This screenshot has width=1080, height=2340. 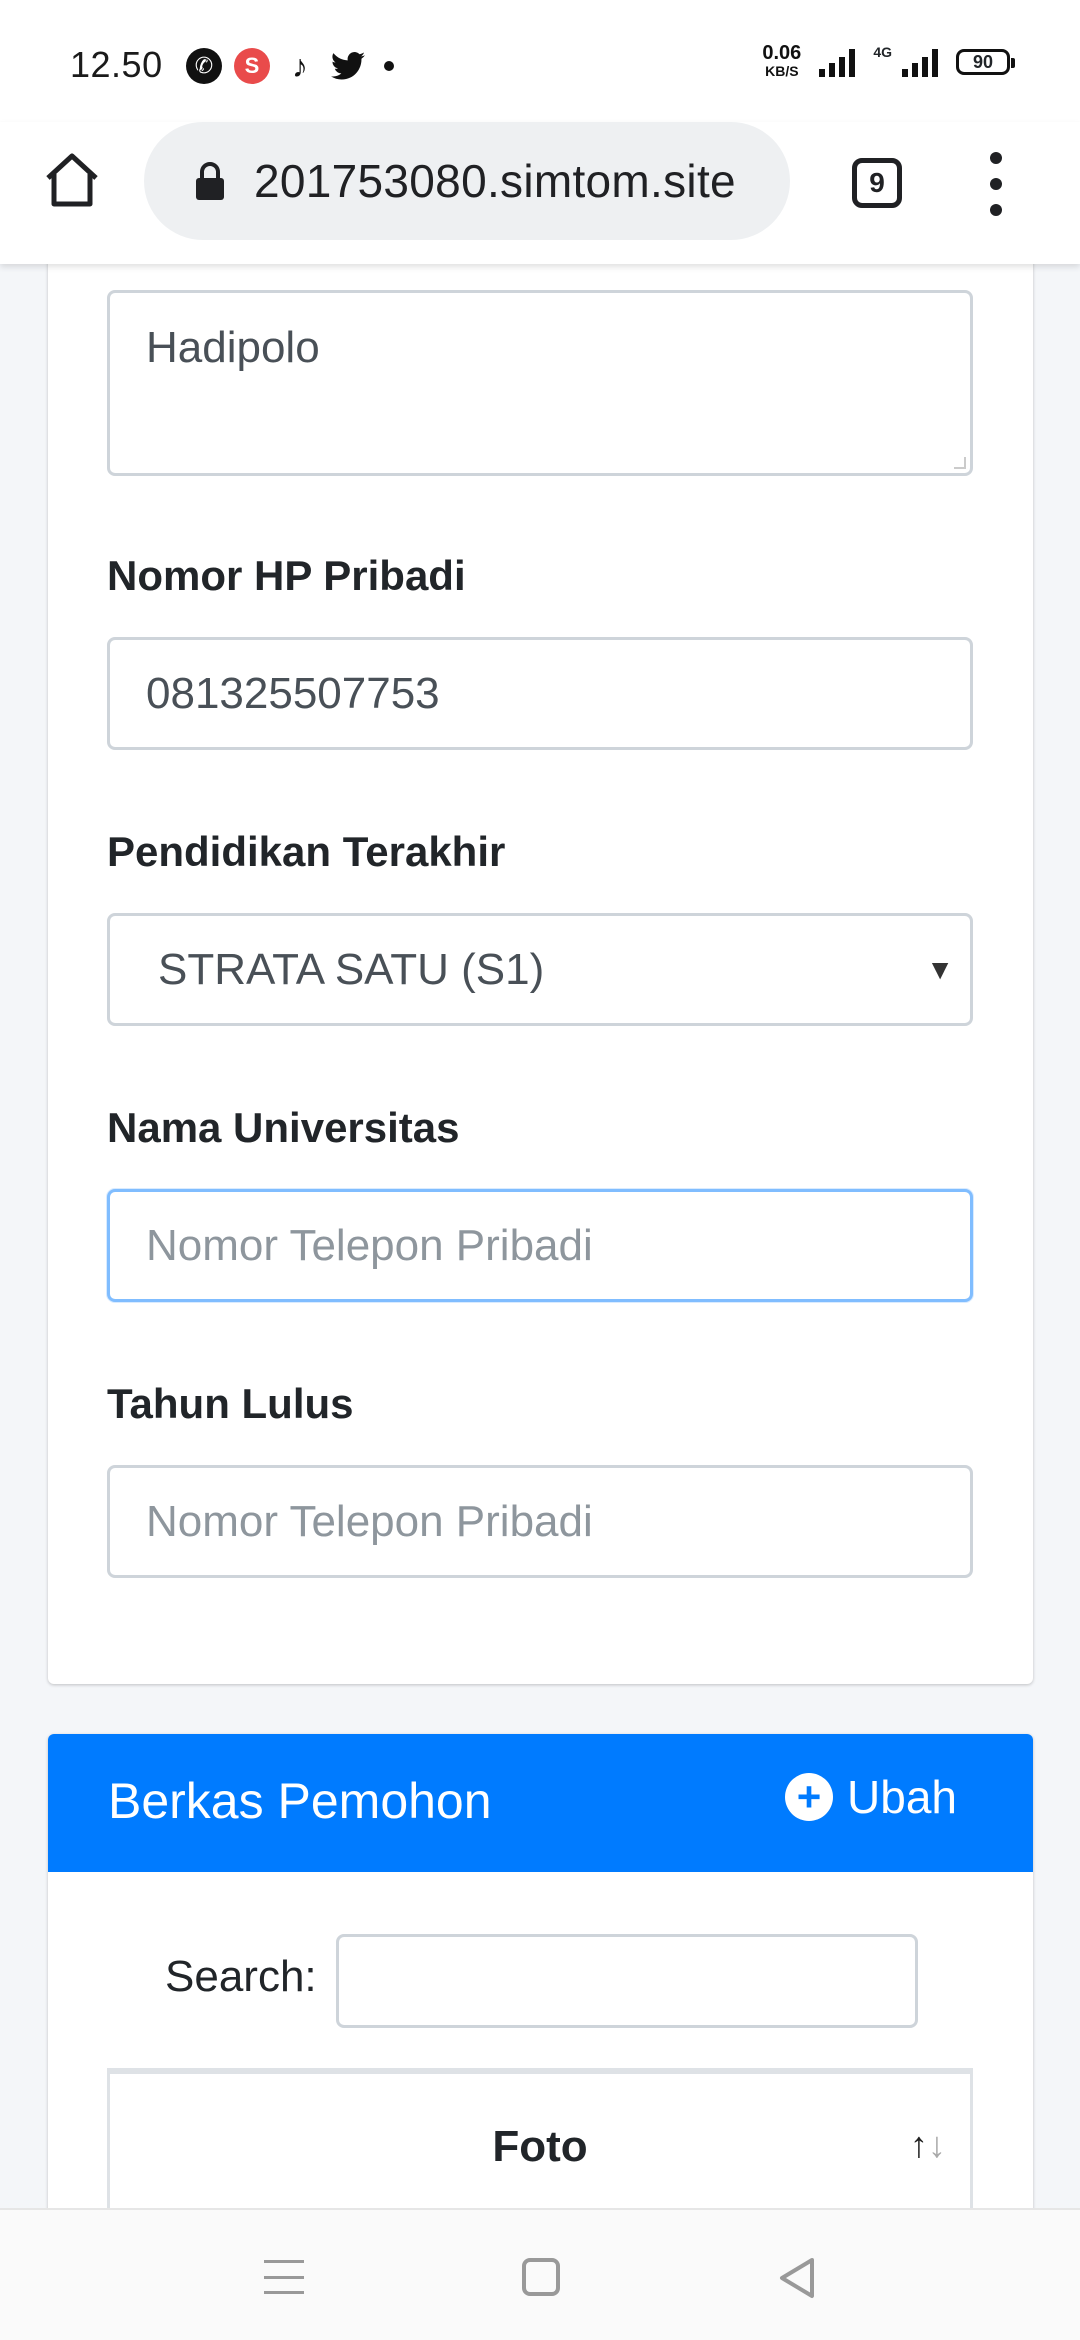 What do you see at coordinates (300, 65) in the screenshot?
I see `tiktok-icon: ♪` at bounding box center [300, 65].